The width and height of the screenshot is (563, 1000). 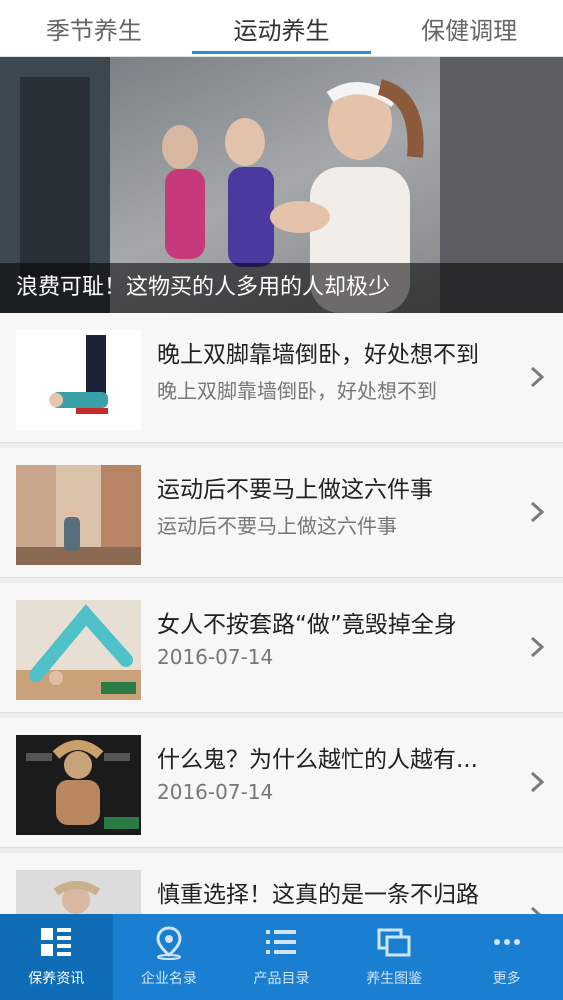 I want to click on nav-item-products: 产品目录, so click(x=281, y=957).